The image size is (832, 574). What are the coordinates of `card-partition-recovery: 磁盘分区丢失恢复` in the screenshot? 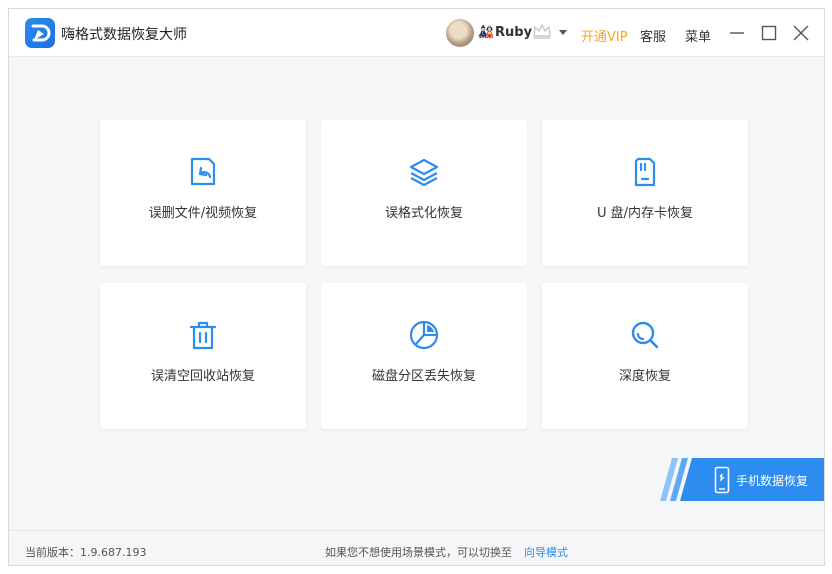 It's located at (424, 356).